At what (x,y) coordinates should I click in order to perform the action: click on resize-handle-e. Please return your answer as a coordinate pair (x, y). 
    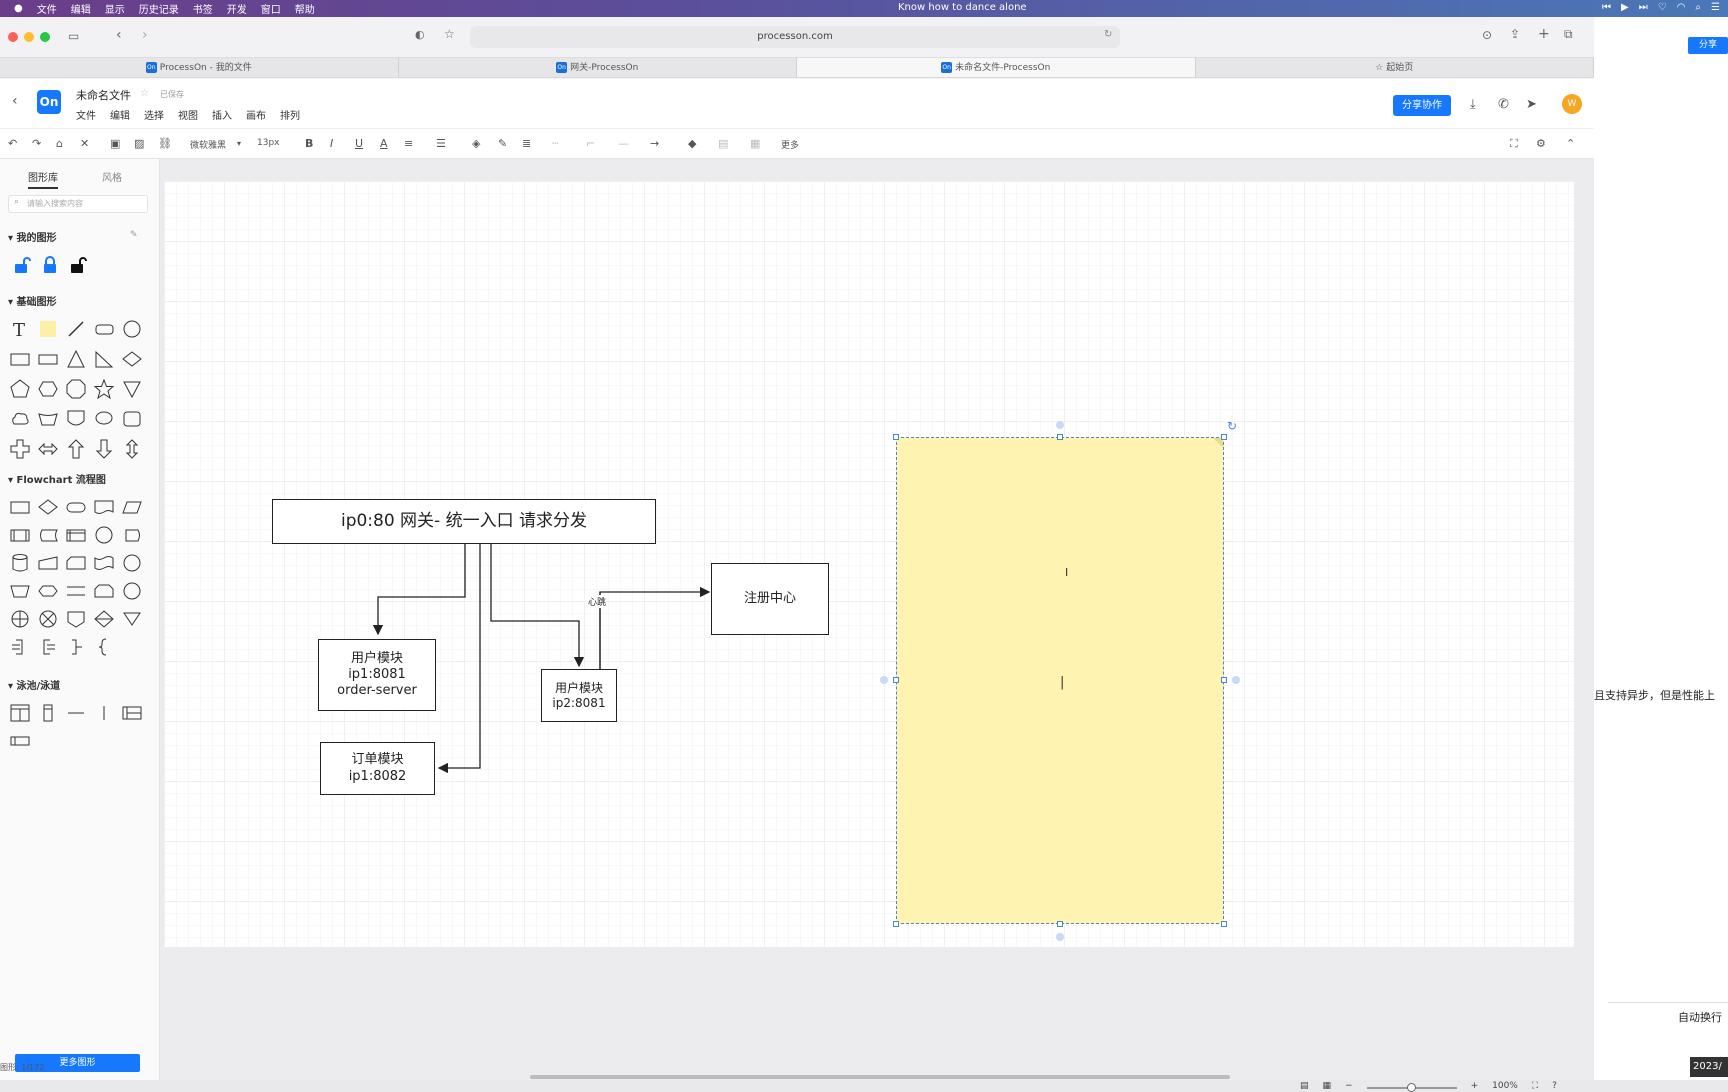
    Looking at the image, I should click on (1224, 680).